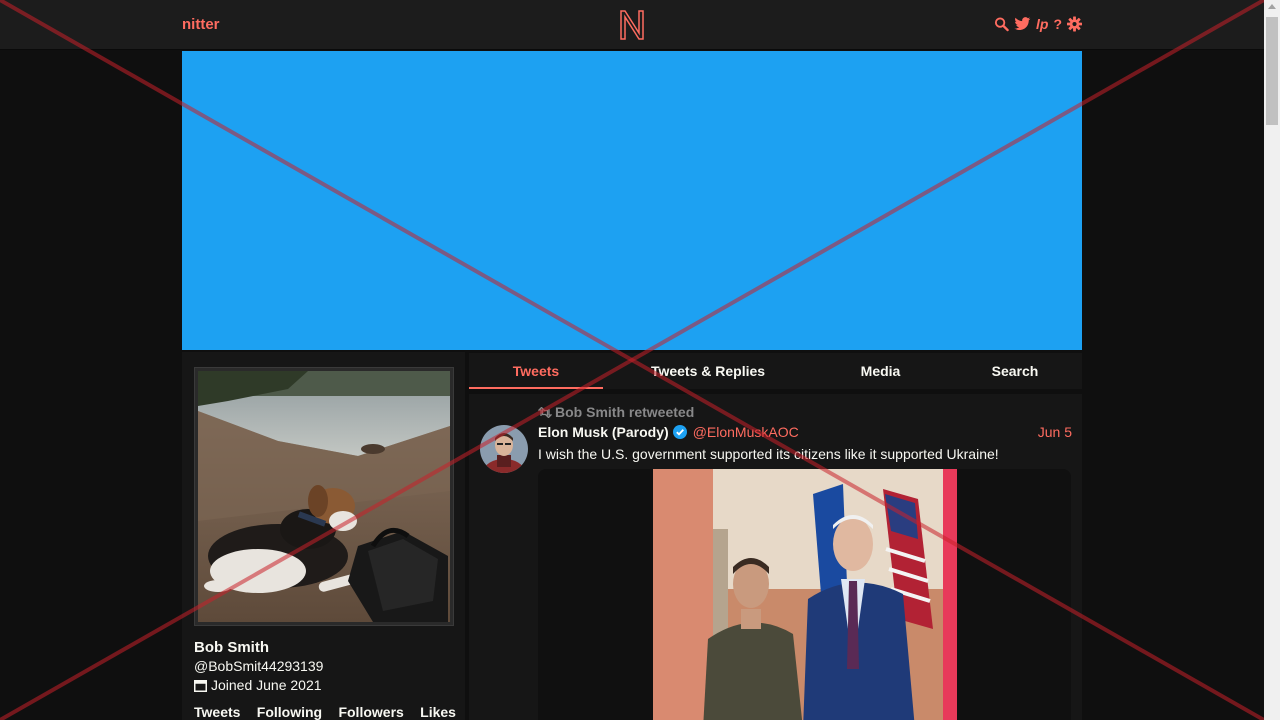 This screenshot has width=1280, height=720. What do you see at coordinates (1272, 6) in the screenshot?
I see `scroll-up-arrow-icon` at bounding box center [1272, 6].